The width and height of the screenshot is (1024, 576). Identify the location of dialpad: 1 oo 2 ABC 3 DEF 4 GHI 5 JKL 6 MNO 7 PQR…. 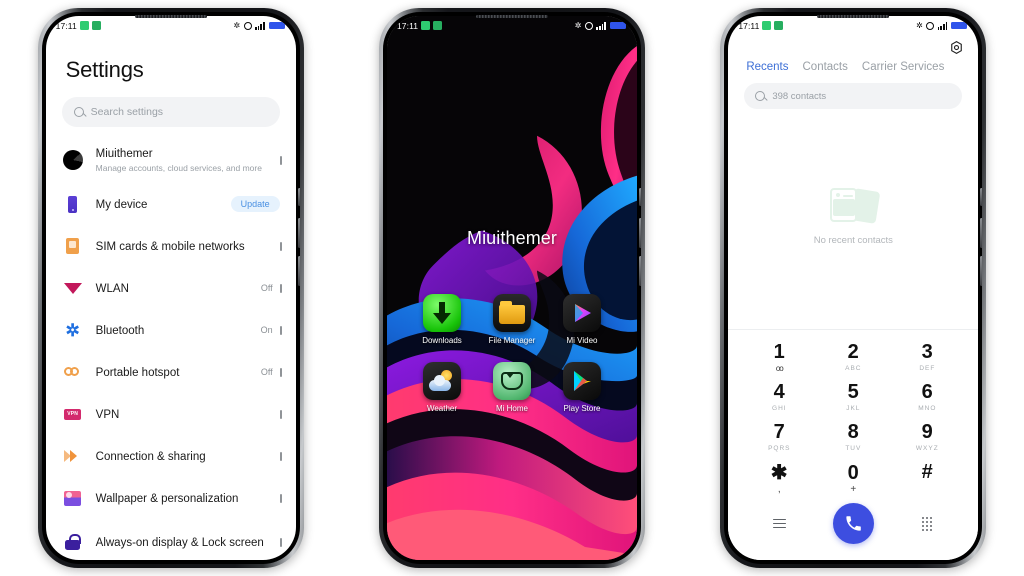
(853, 444).